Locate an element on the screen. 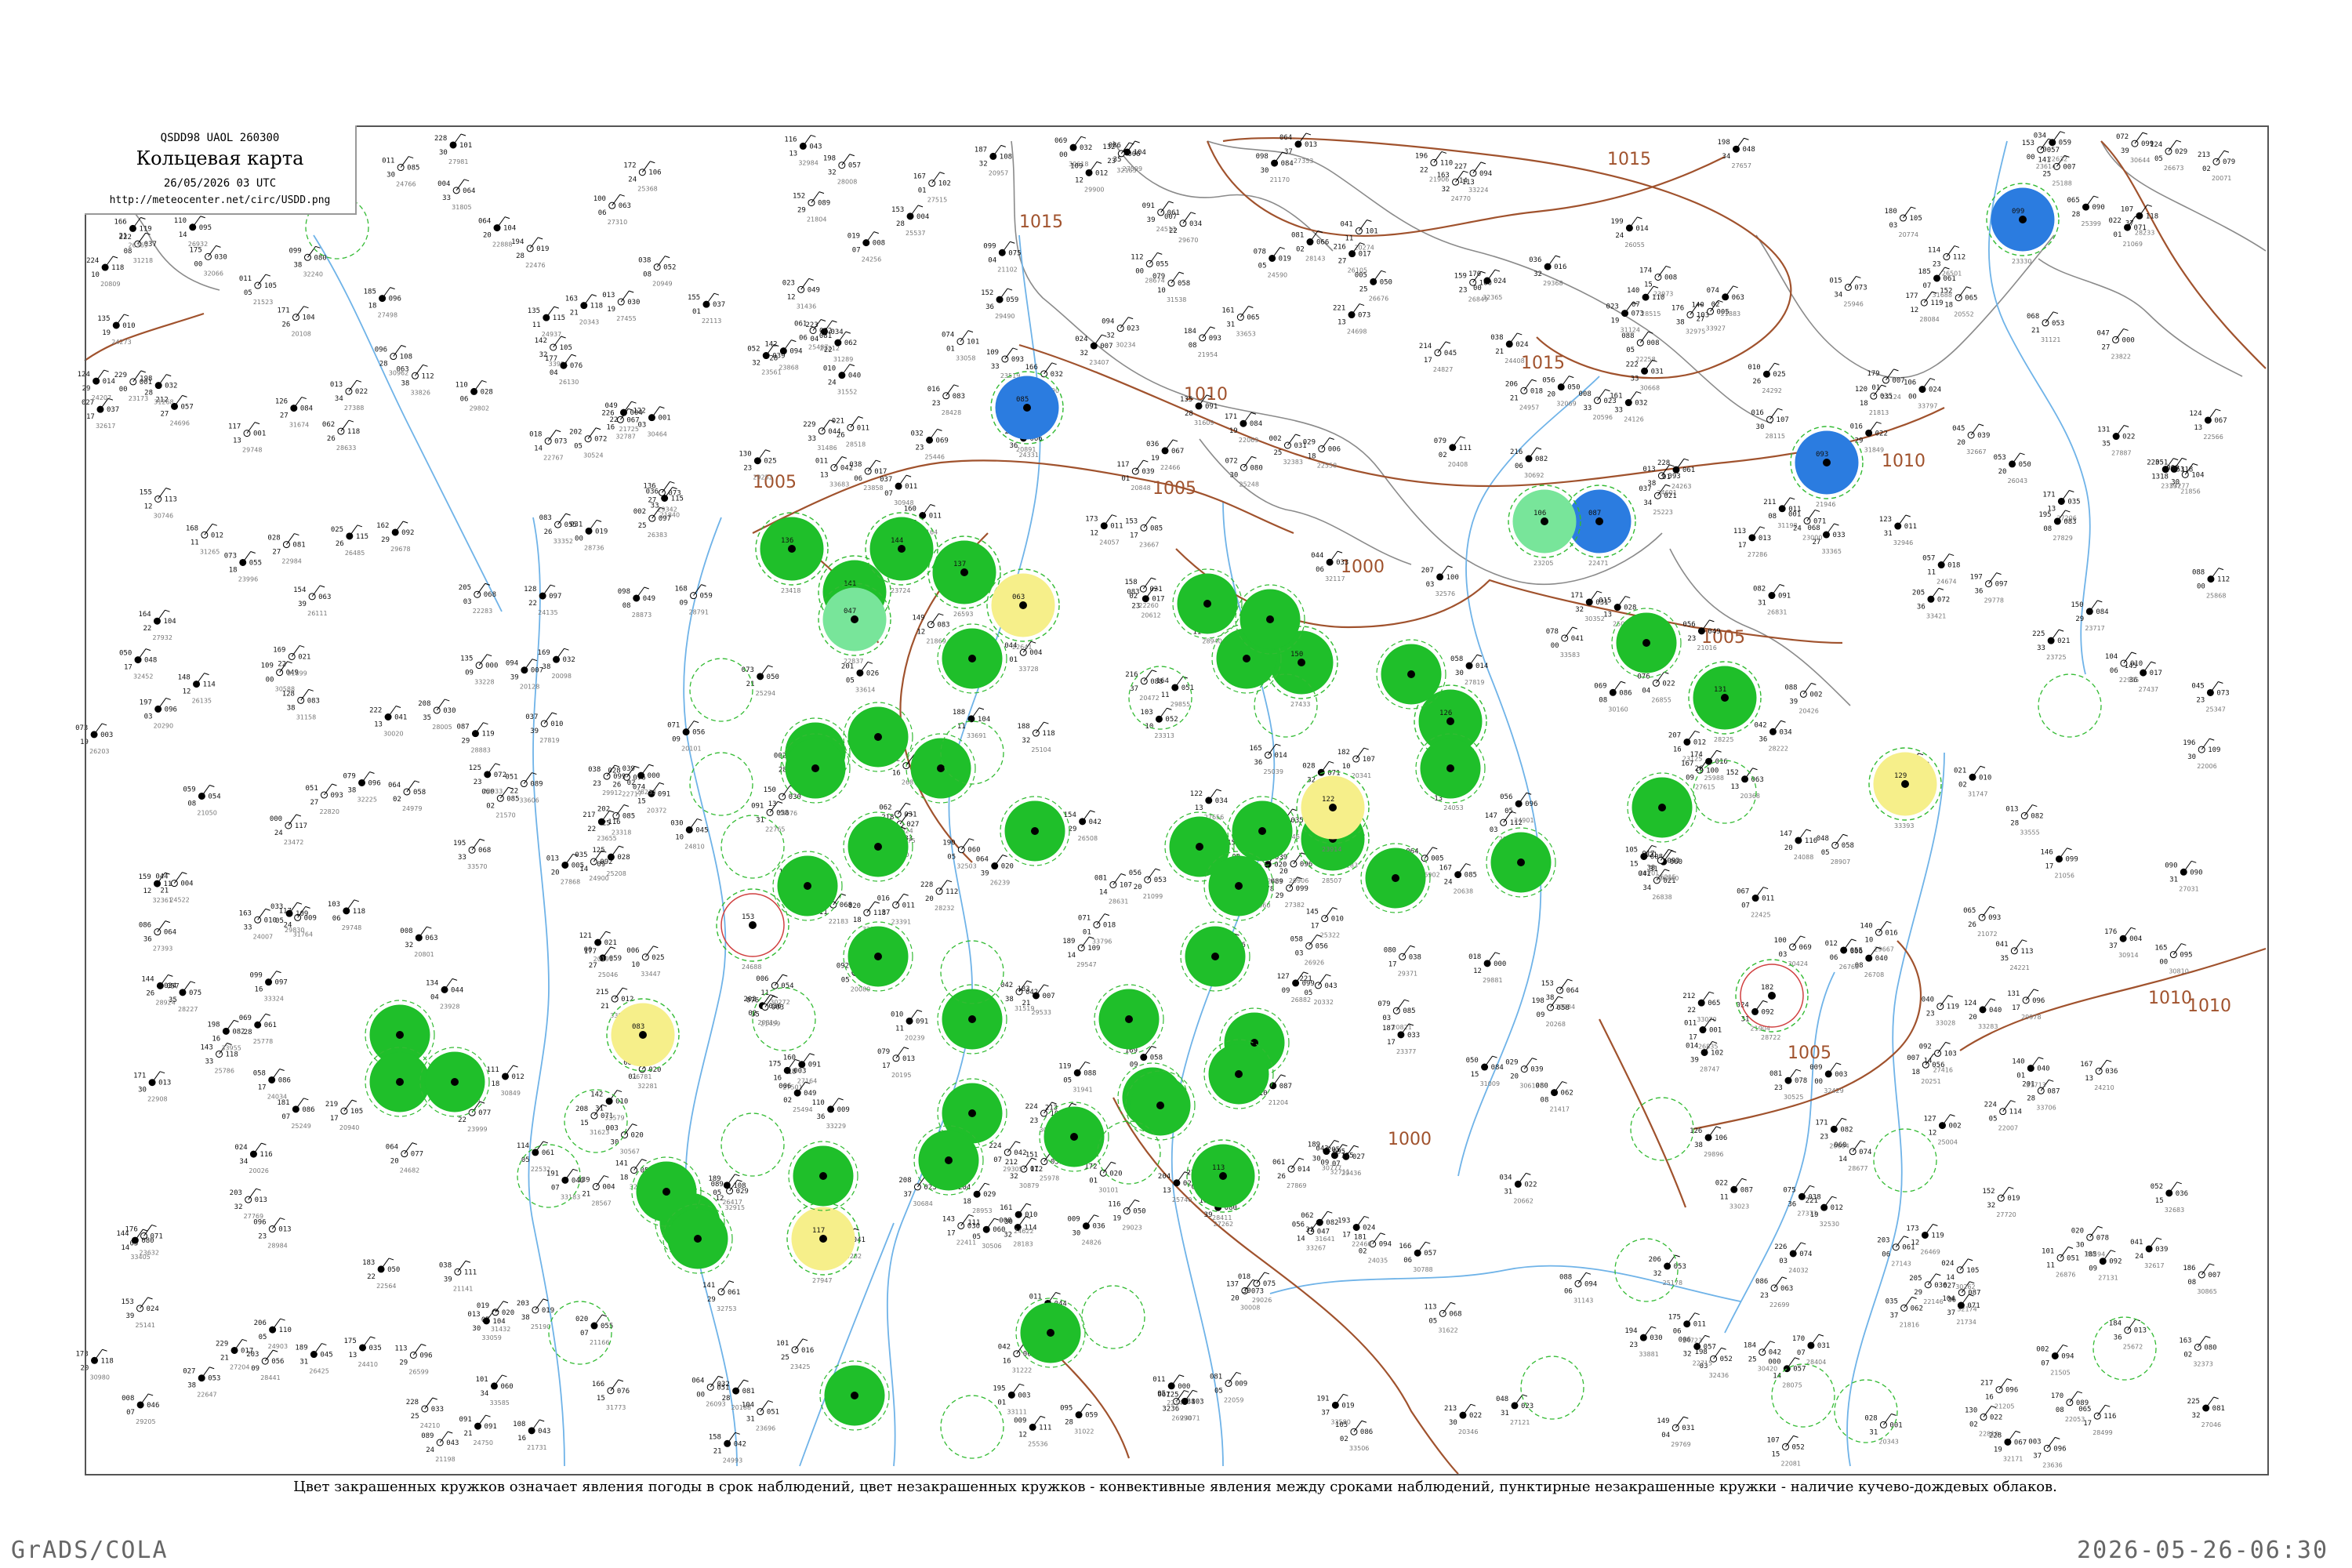  map-url: http://meteocenter.net/circ/USDD.png is located at coordinates (220, 200).